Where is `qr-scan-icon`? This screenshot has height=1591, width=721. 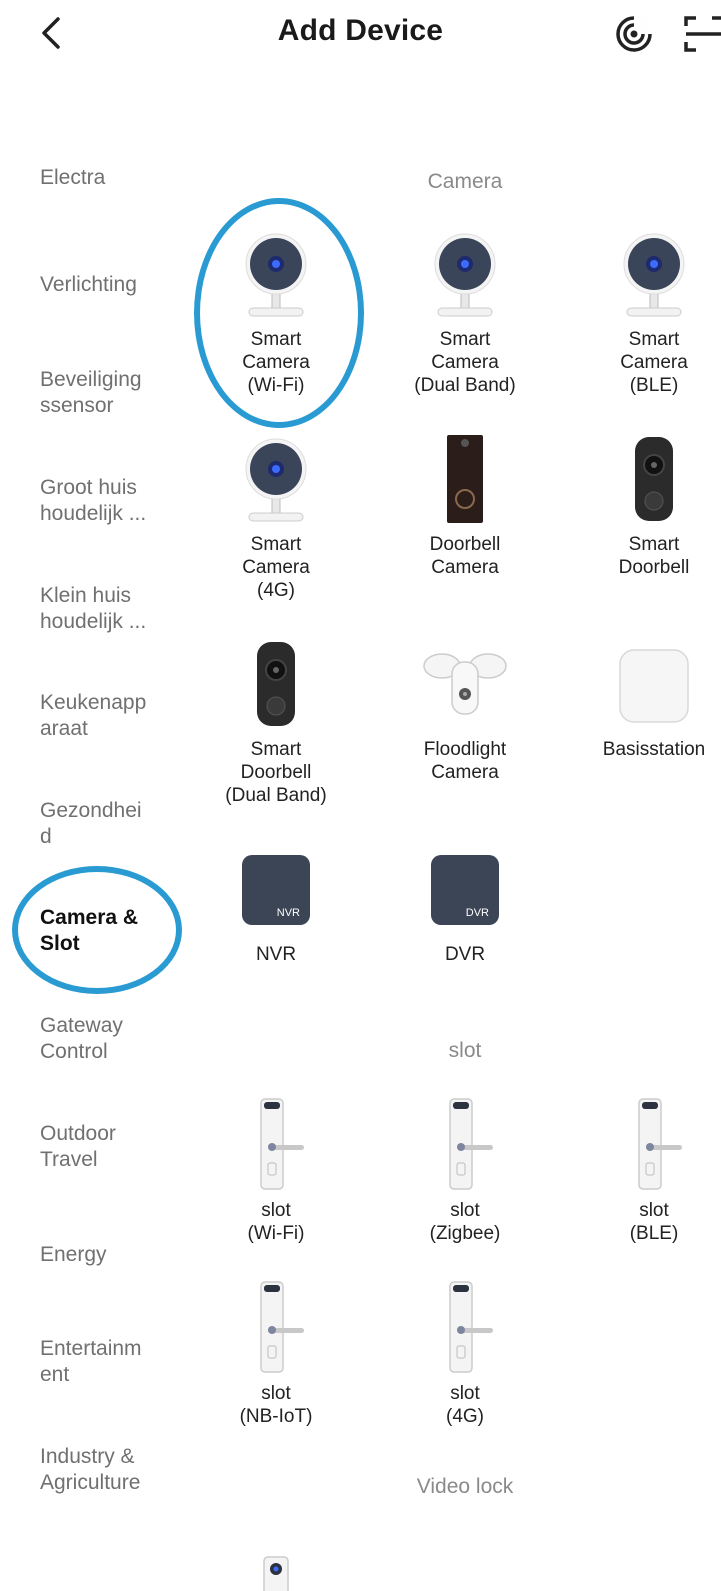
qr-scan-icon is located at coordinates (702, 34).